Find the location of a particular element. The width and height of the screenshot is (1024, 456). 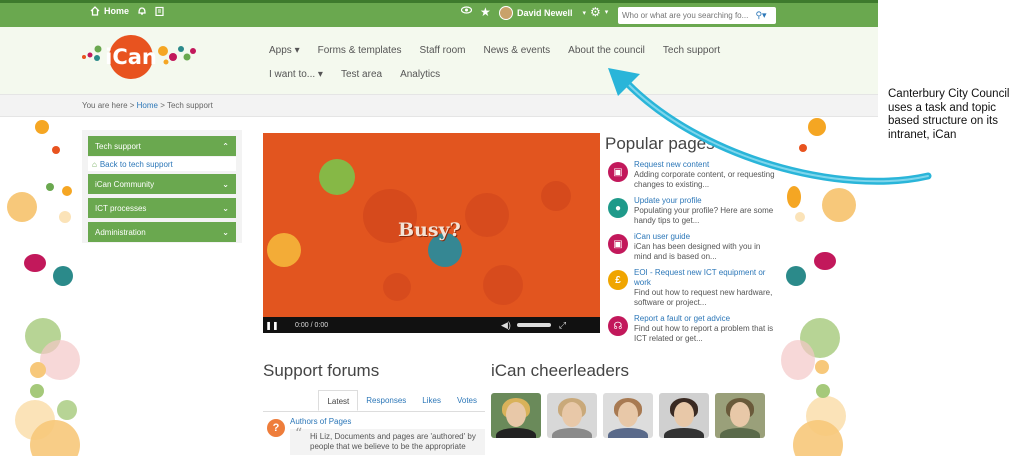

back-to-tech-support-link: ⌂ Back to tech support is located at coordinates (162, 164).